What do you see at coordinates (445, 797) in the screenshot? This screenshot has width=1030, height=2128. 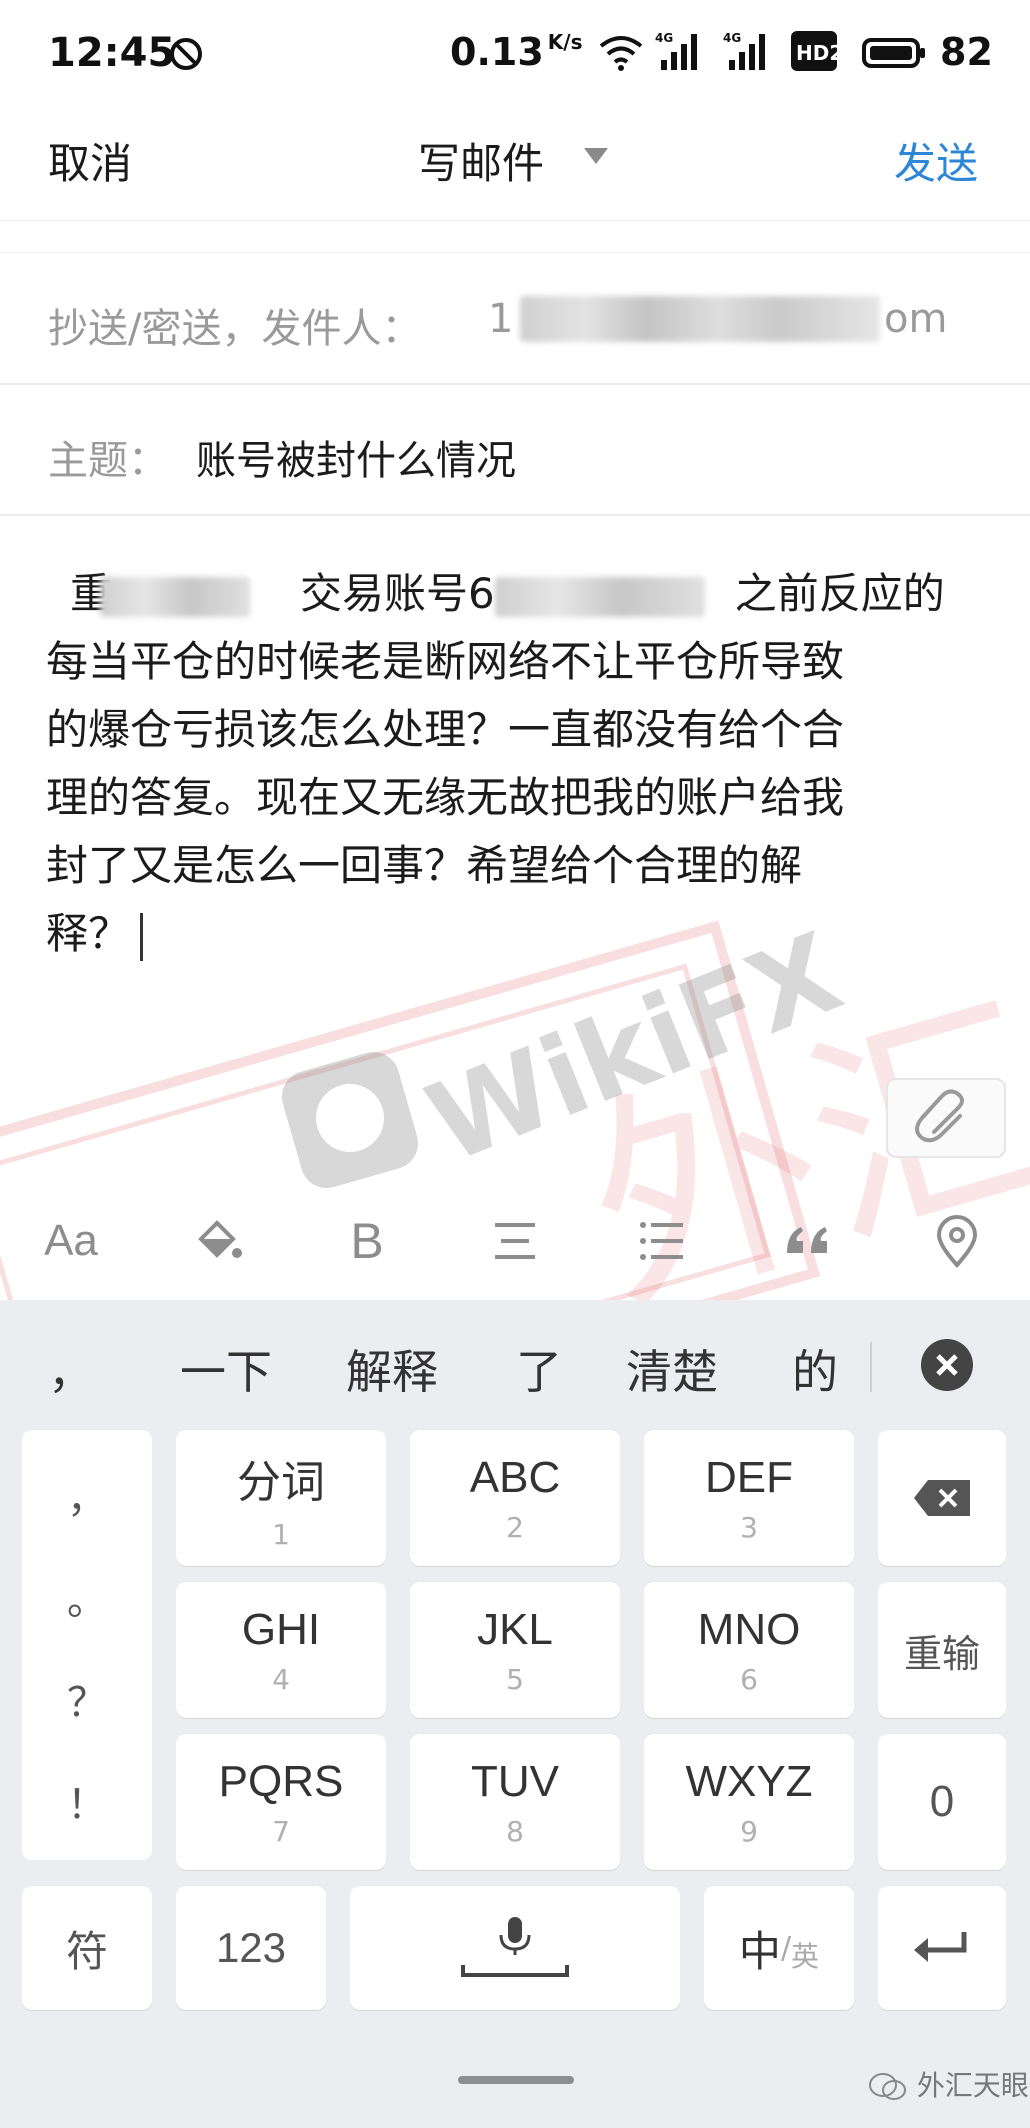 I see `body-line: 理的答复。现在又无缘无故把我的账户给我` at bounding box center [445, 797].